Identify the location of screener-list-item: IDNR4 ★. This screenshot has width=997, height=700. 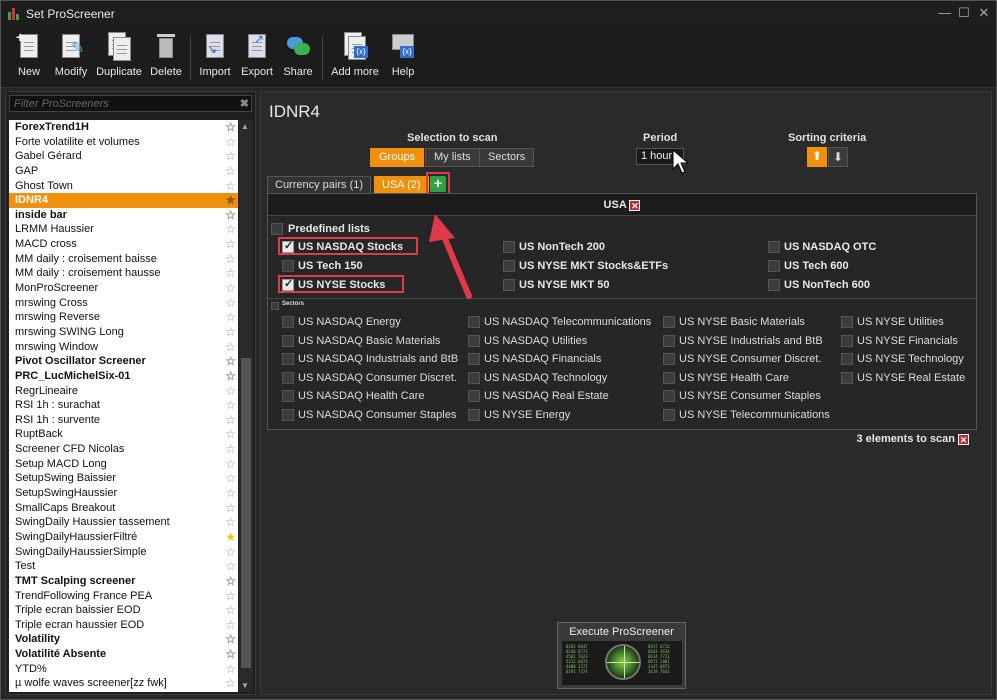
(123, 200).